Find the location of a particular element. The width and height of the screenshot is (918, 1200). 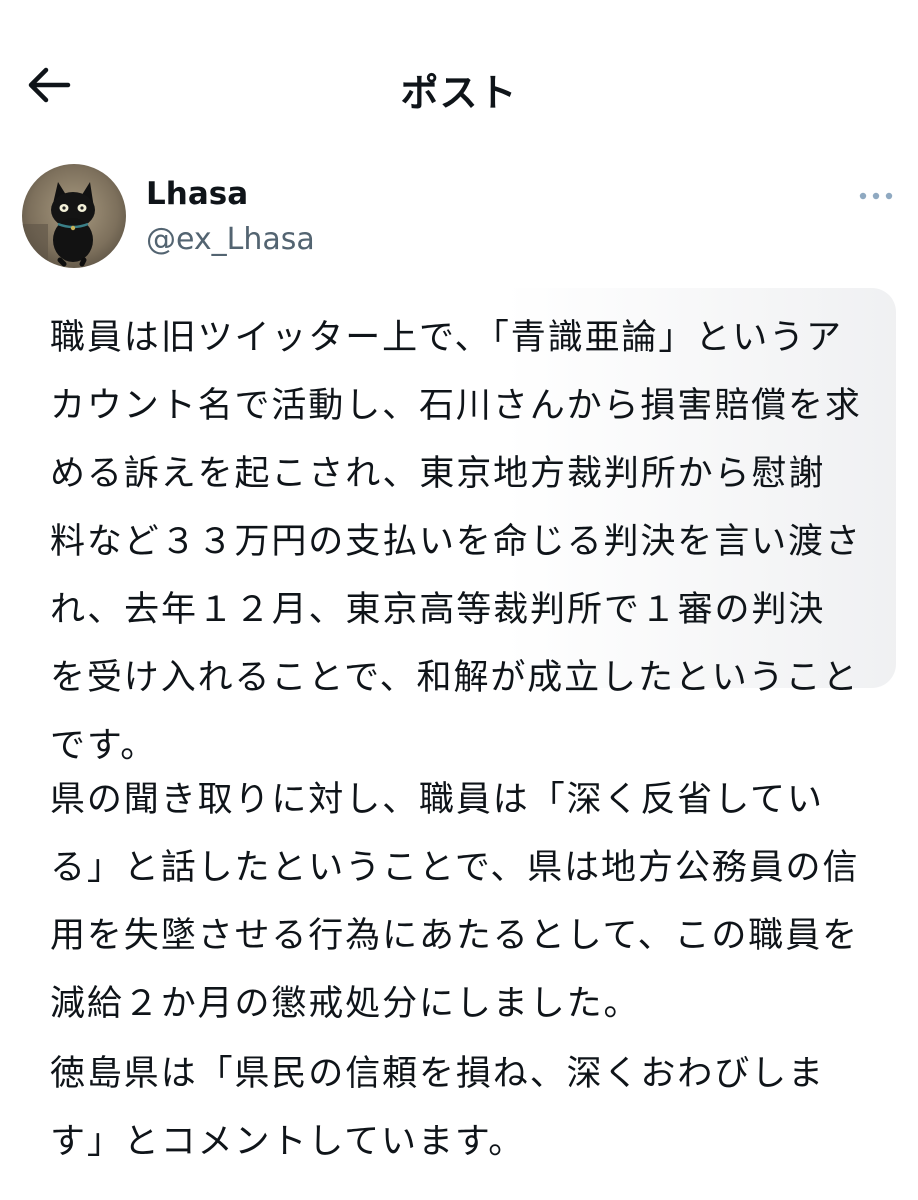

display-name: Lhasa is located at coordinates (197, 194).